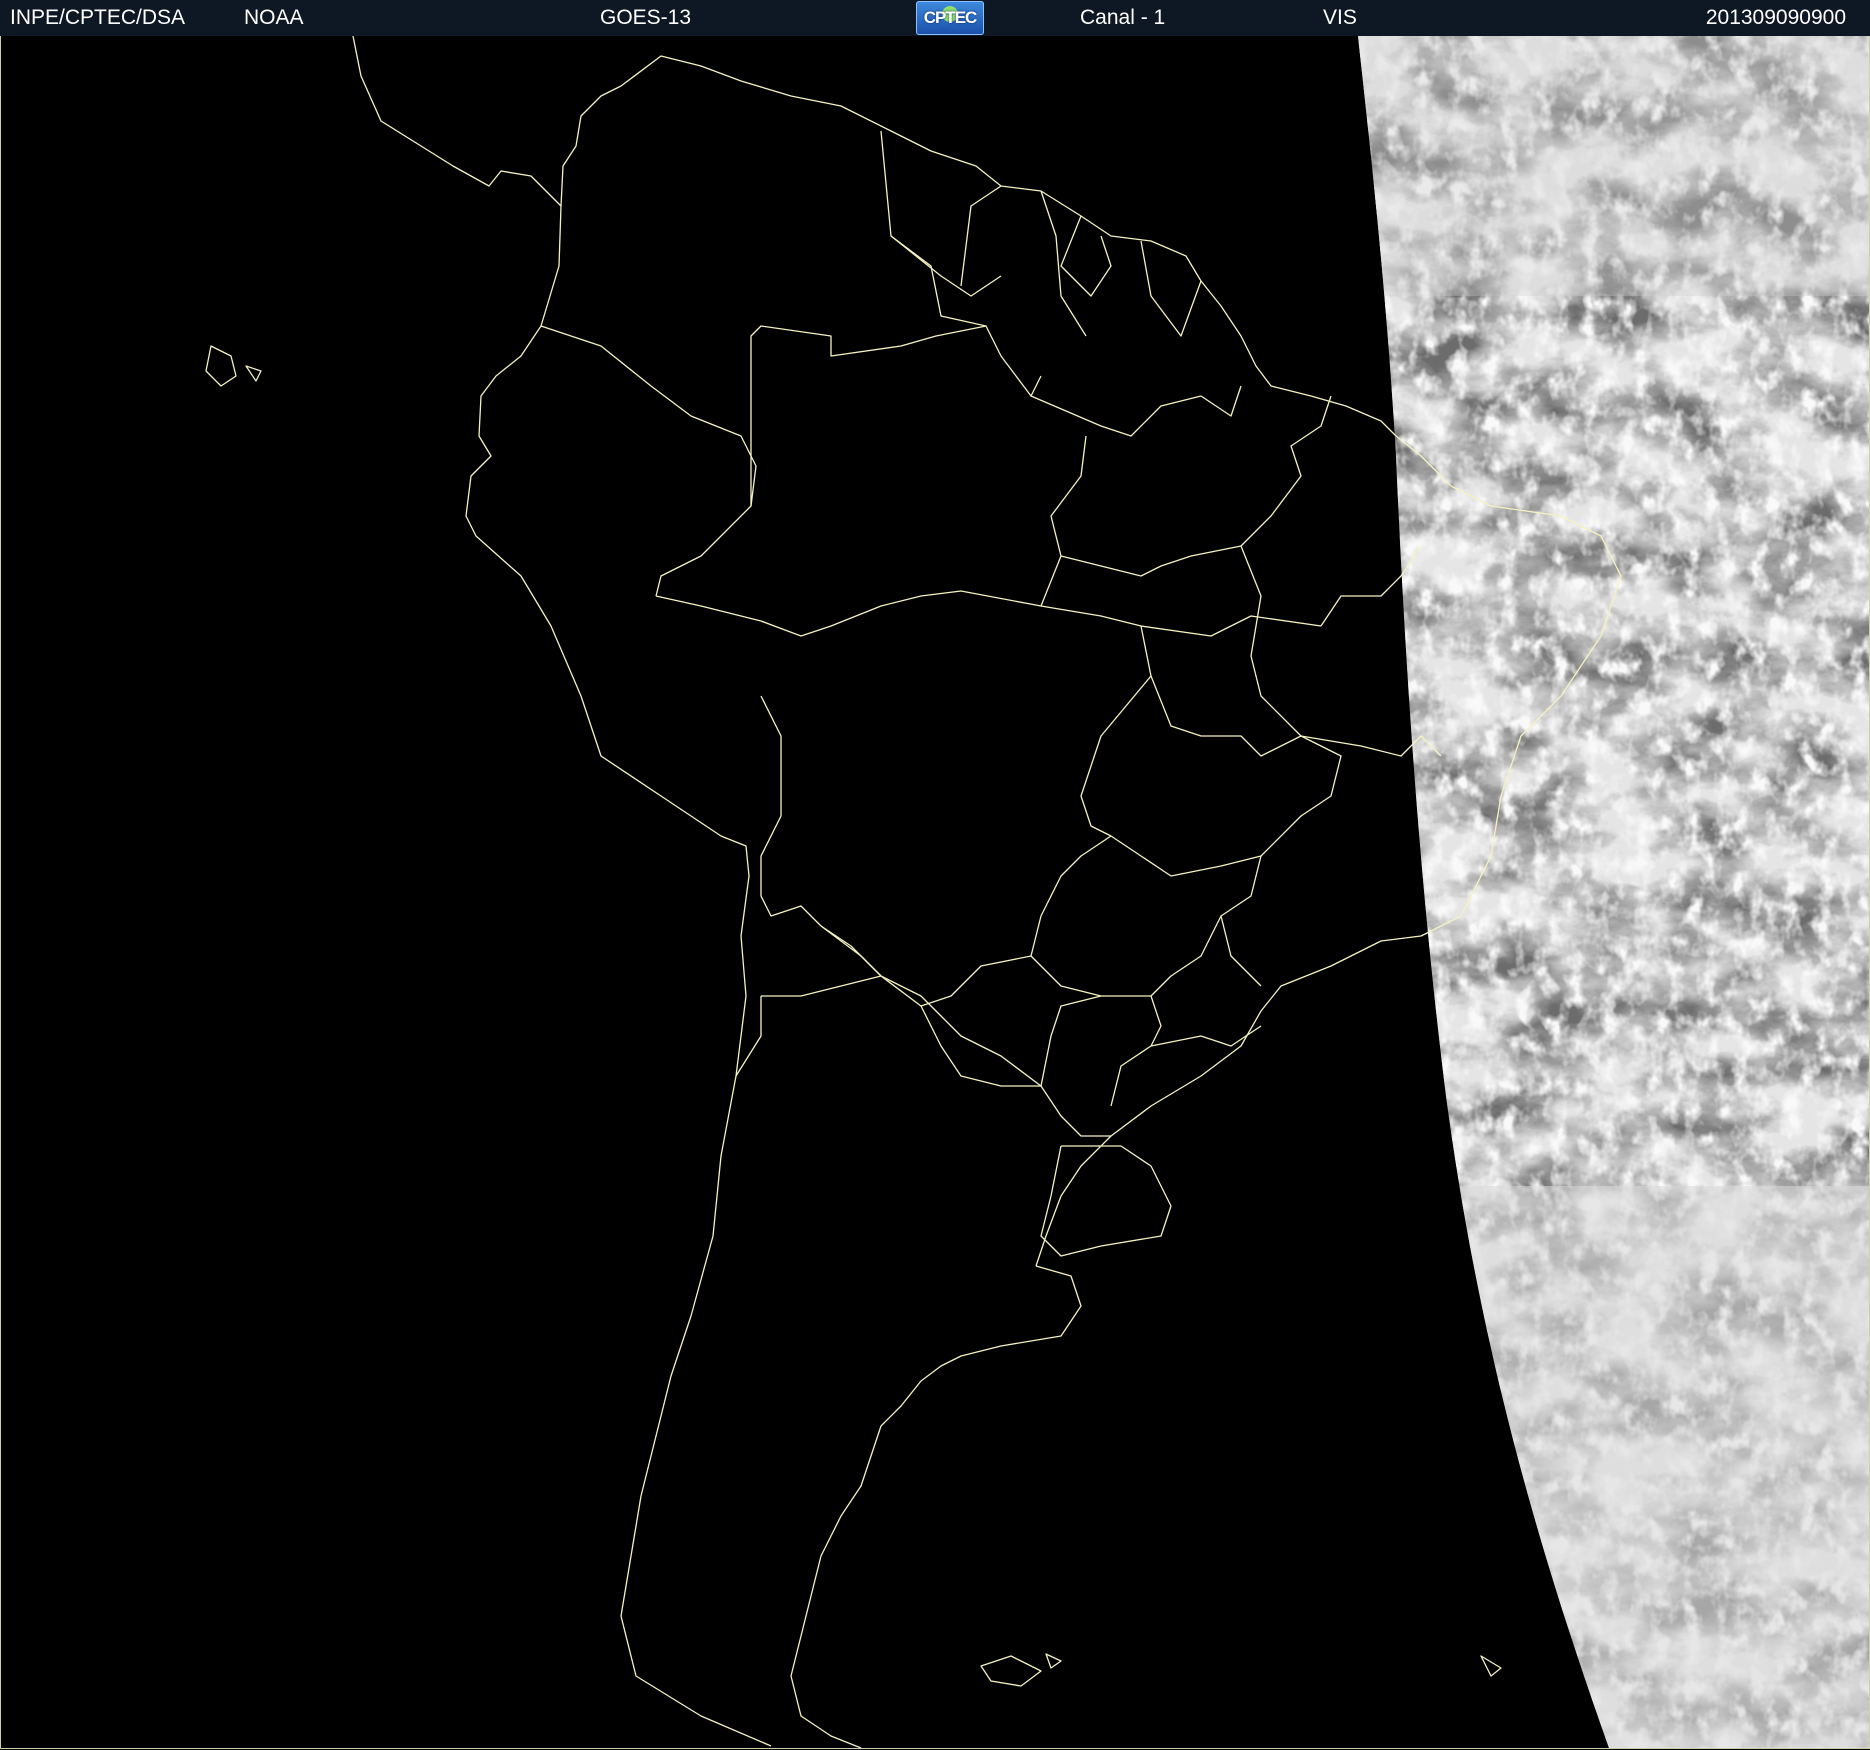 This screenshot has width=1870, height=1750. Describe the element at coordinates (1775, 17) in the screenshot. I see `timestamp-label: 201309090900` at that location.